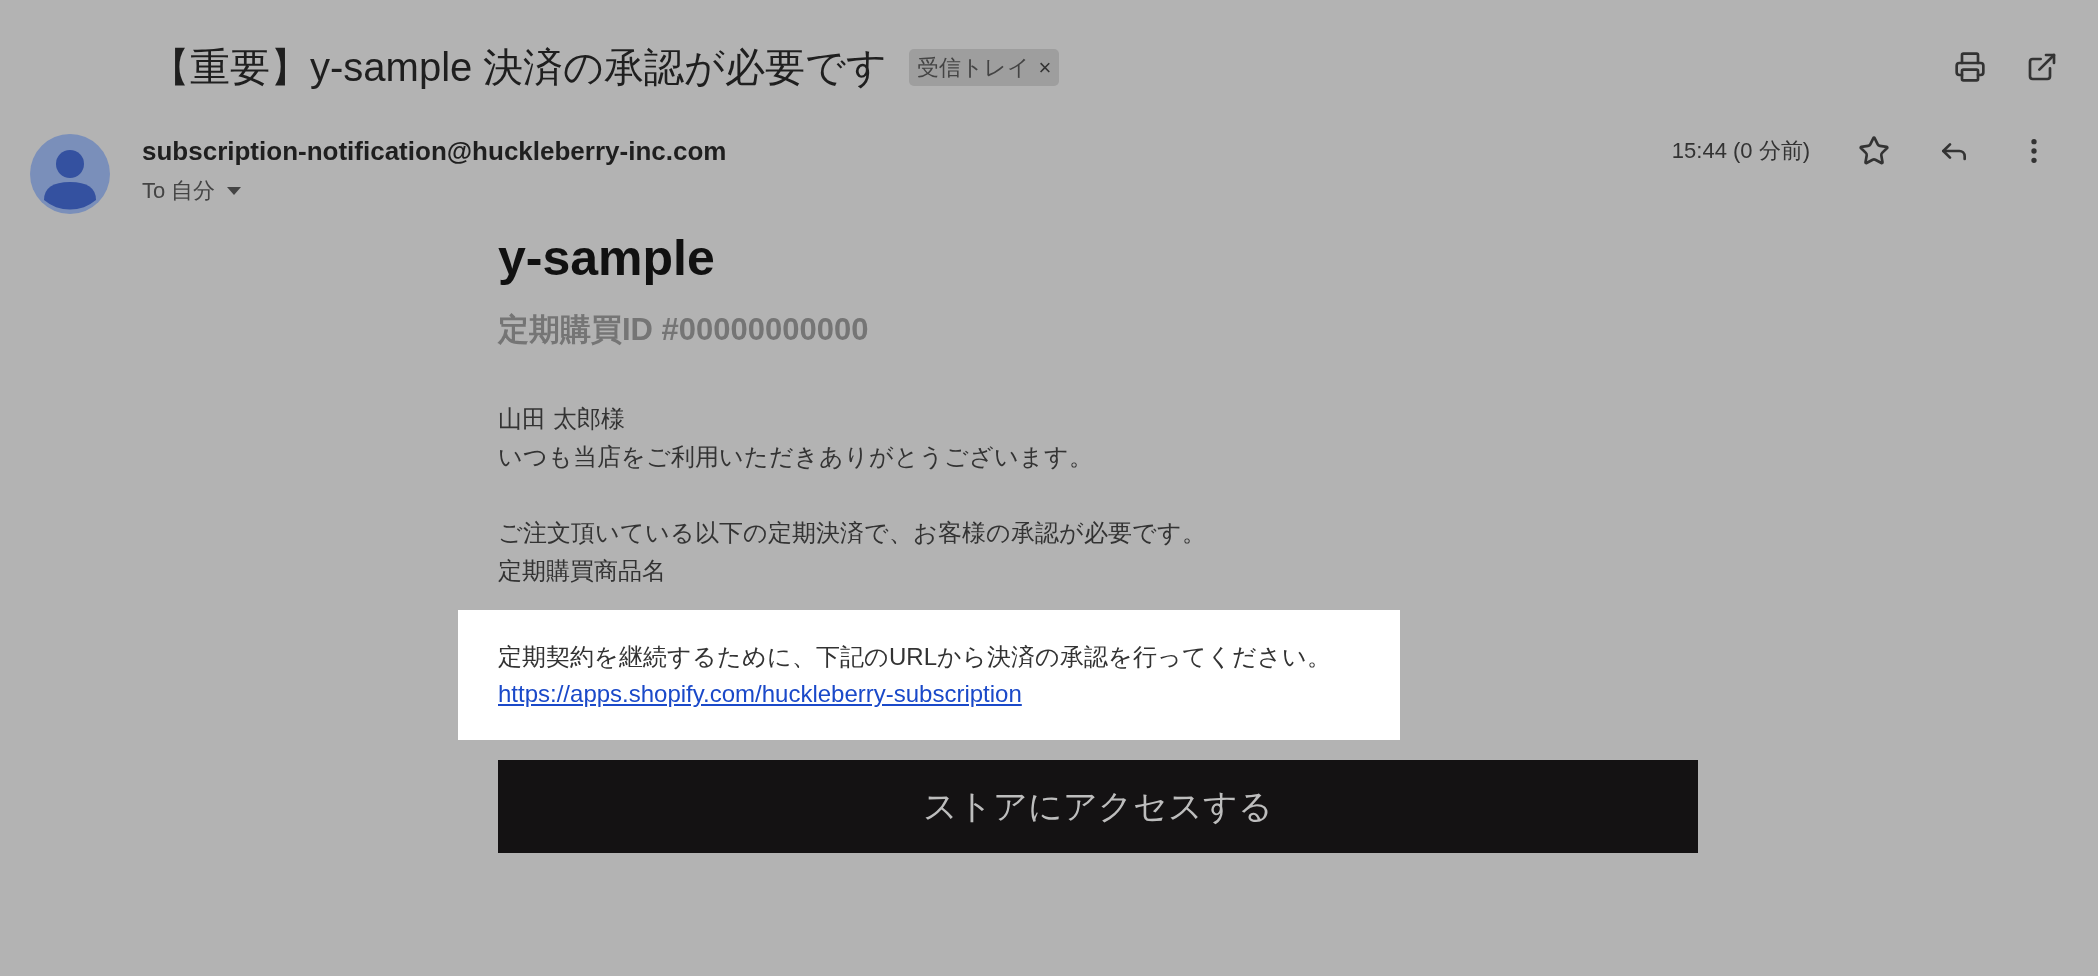 The image size is (2098, 976). I want to click on brand-name: y-sample, so click(607, 258).